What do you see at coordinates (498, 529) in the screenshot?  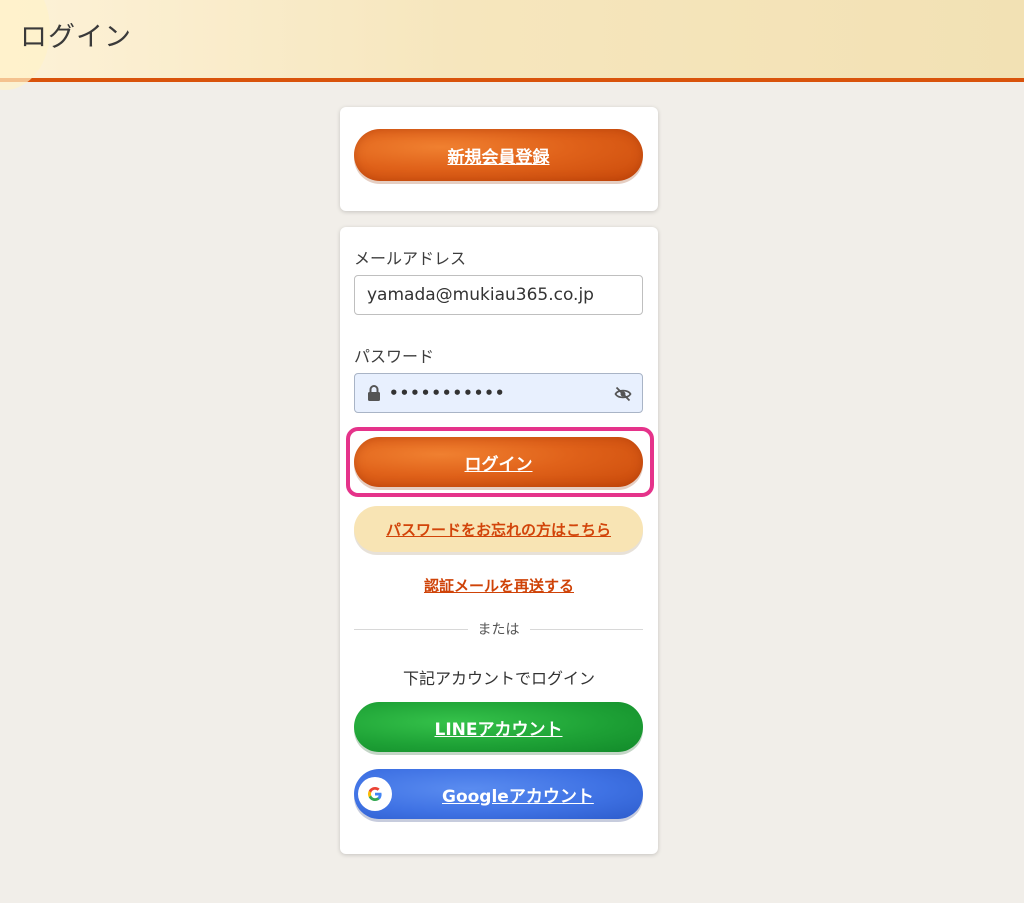 I see `forgot-password-button: パスワードをお忘れの方はこちら` at bounding box center [498, 529].